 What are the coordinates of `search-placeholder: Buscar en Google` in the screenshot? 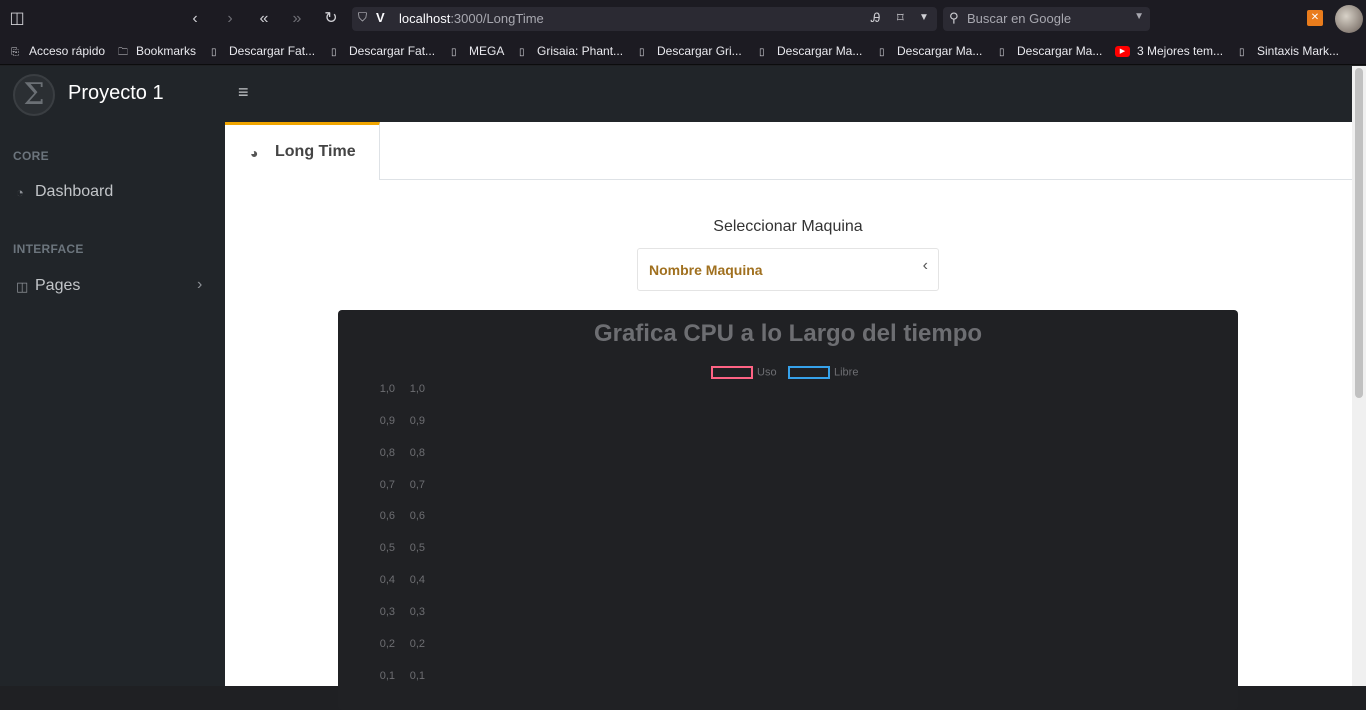 It's located at (1019, 18).